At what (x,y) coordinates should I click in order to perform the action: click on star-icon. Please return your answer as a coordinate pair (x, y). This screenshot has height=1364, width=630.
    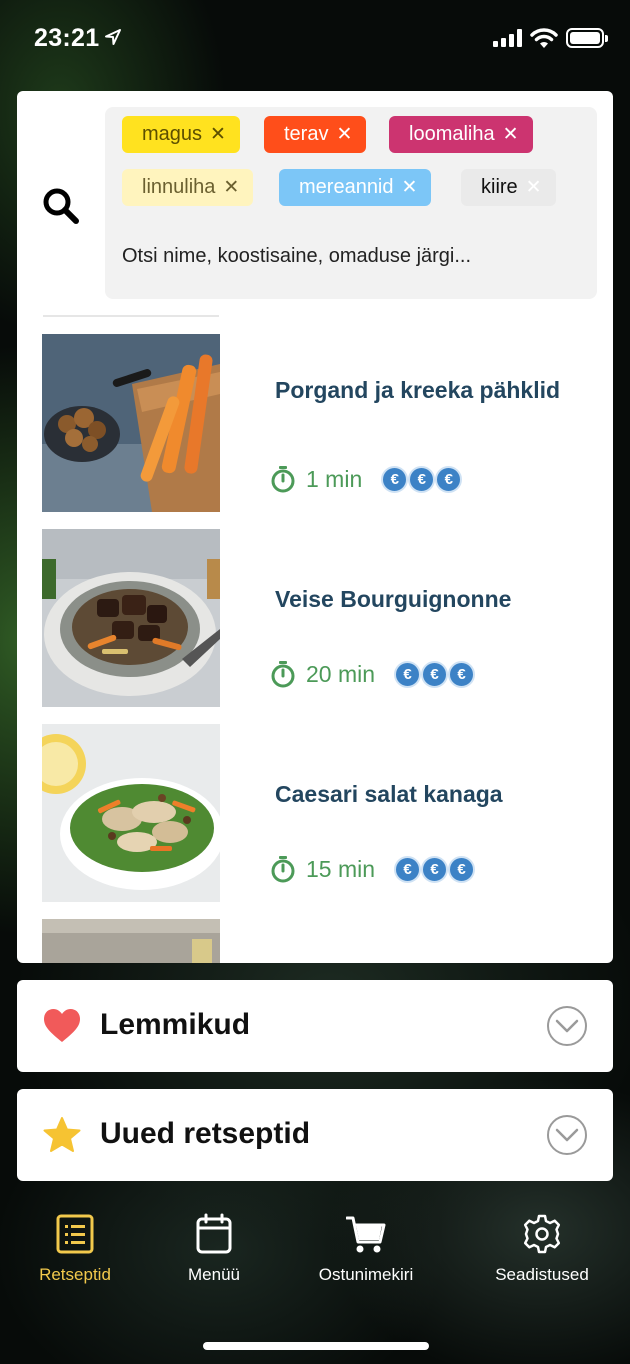
    Looking at the image, I should click on (62, 1134).